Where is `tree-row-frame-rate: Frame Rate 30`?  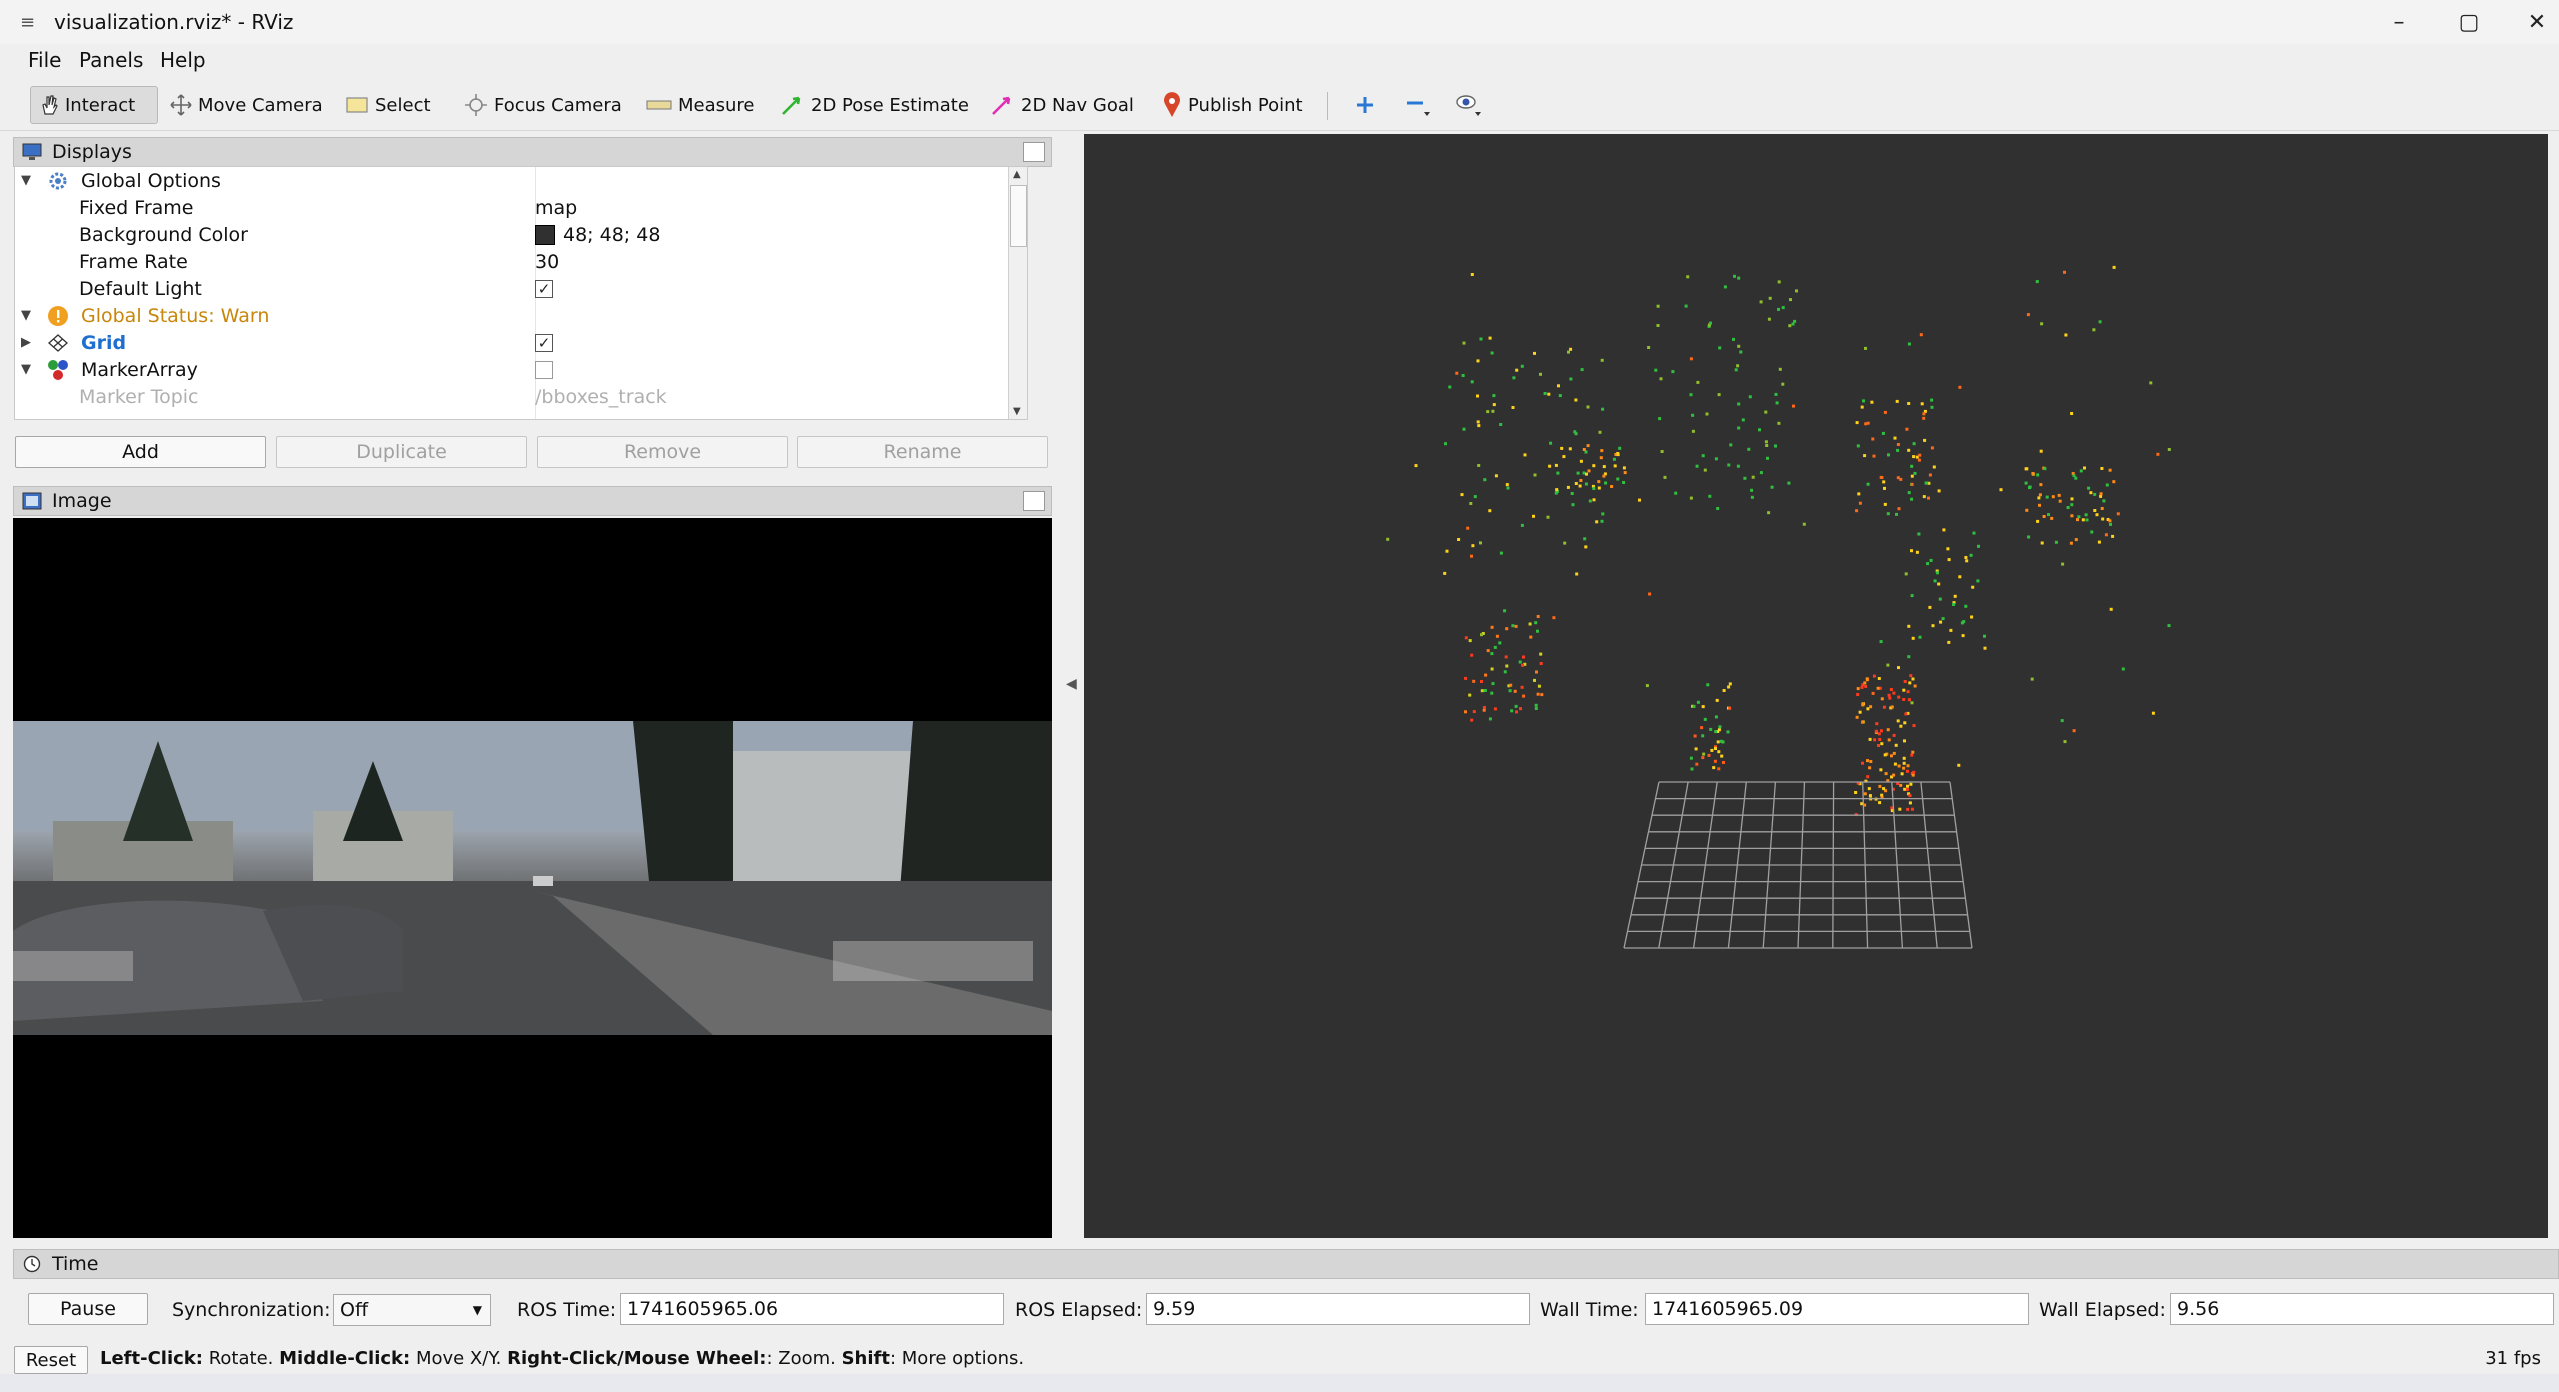 tree-row-frame-rate: Frame Rate 30 is located at coordinates (521, 261).